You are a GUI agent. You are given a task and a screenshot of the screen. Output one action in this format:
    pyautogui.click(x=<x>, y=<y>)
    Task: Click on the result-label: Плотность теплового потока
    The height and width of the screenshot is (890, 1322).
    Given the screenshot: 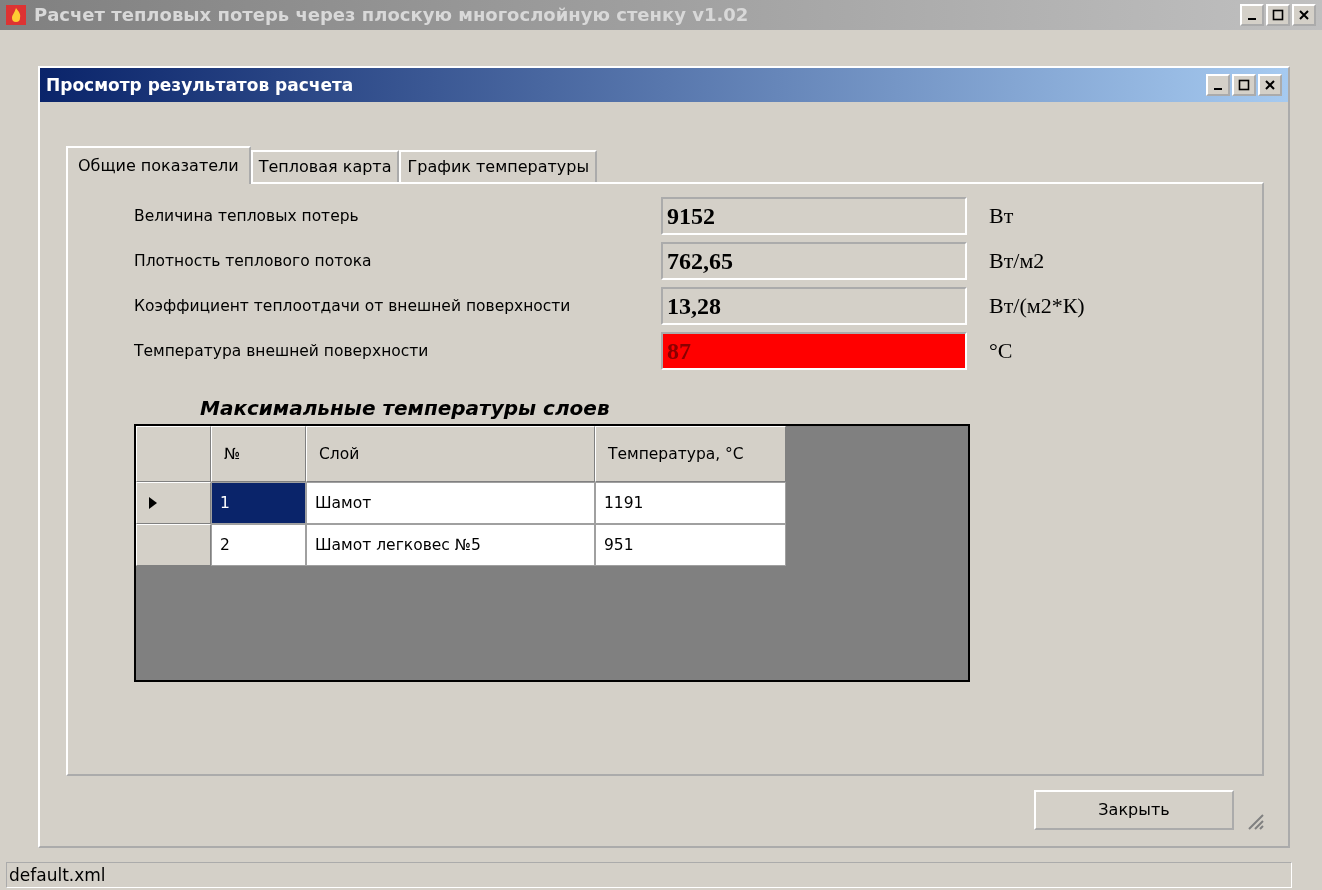 What is the action you would take?
    pyautogui.click(x=253, y=261)
    